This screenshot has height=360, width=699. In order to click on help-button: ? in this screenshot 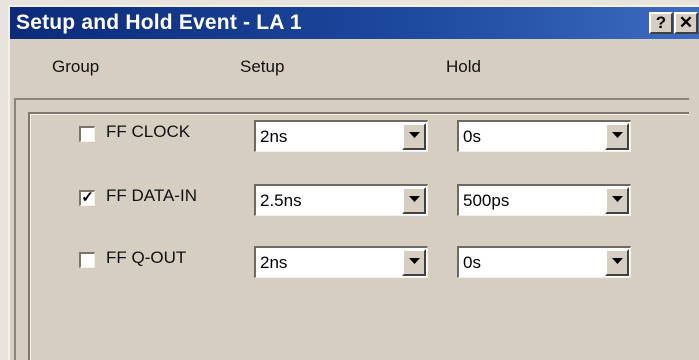, I will do `click(661, 23)`.